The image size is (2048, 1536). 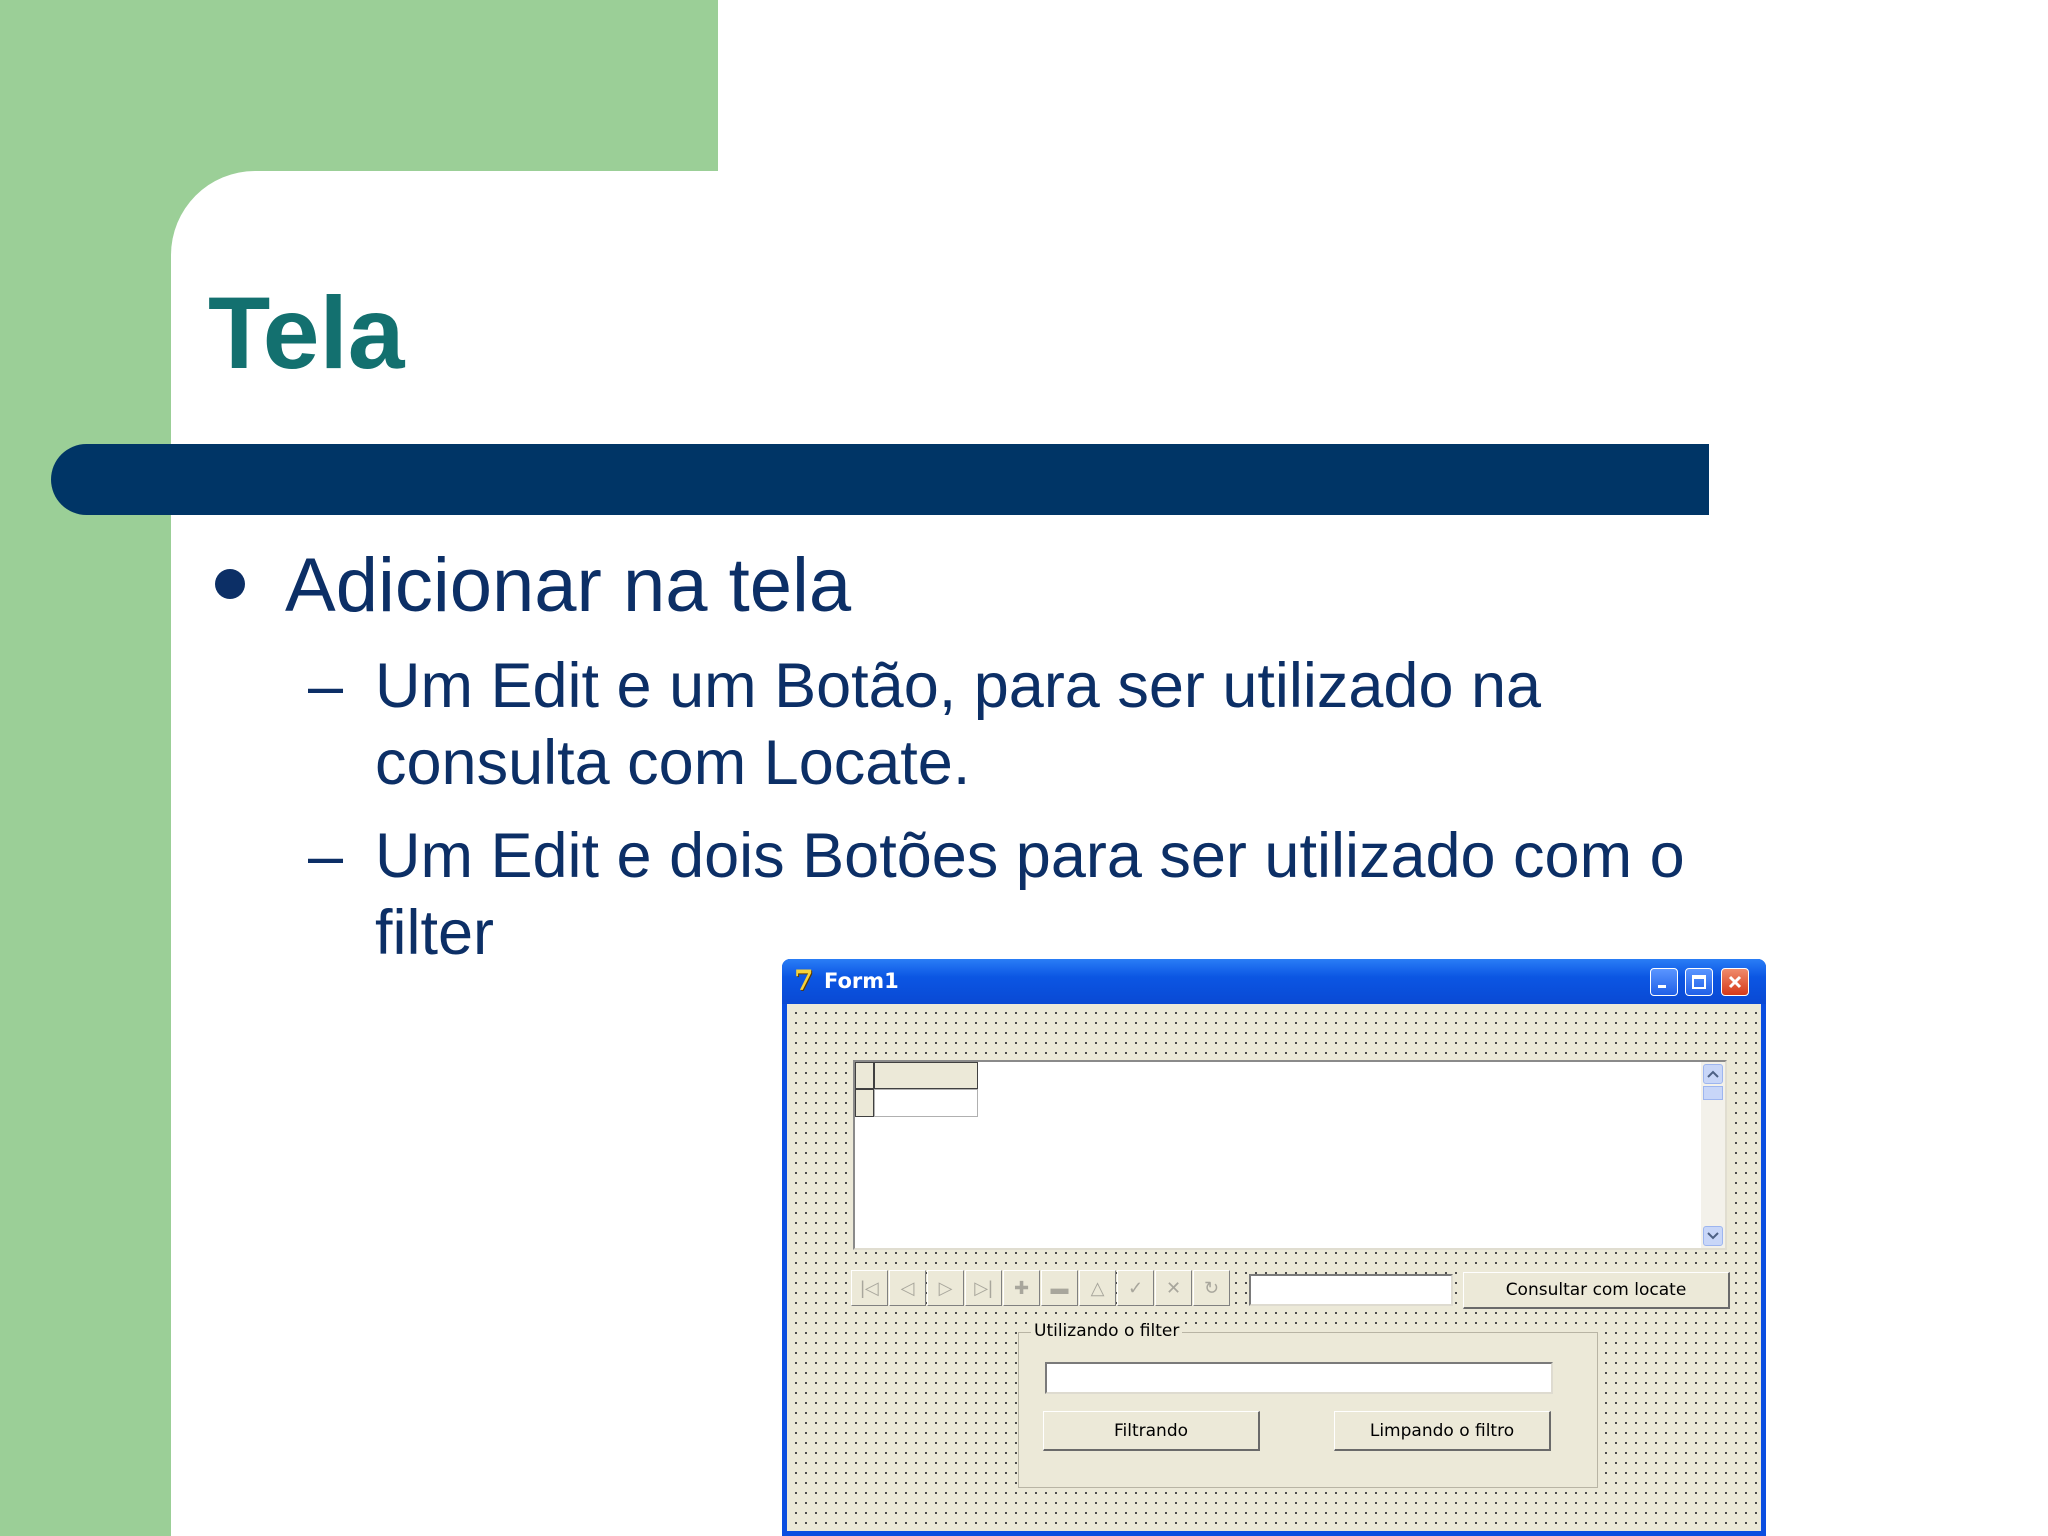 I want to click on prior-icon: ◁, so click(x=907, y=1288).